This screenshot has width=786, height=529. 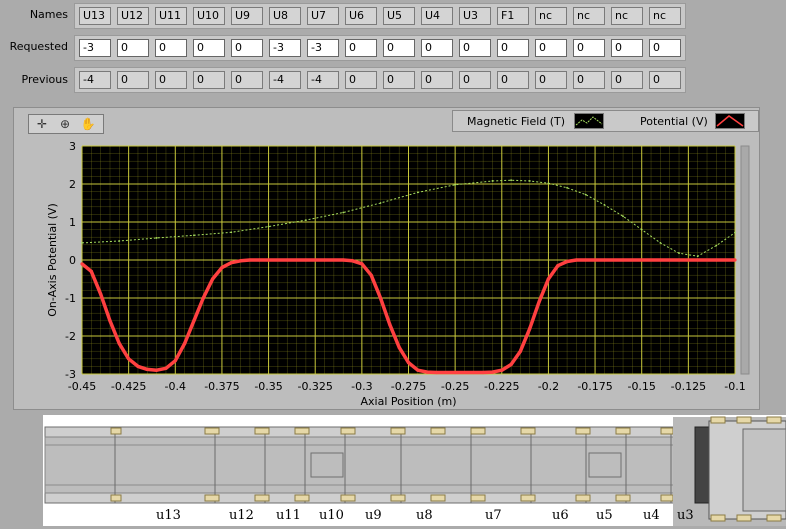 What do you see at coordinates (285, 16) in the screenshot?
I see `name-cell: U8` at bounding box center [285, 16].